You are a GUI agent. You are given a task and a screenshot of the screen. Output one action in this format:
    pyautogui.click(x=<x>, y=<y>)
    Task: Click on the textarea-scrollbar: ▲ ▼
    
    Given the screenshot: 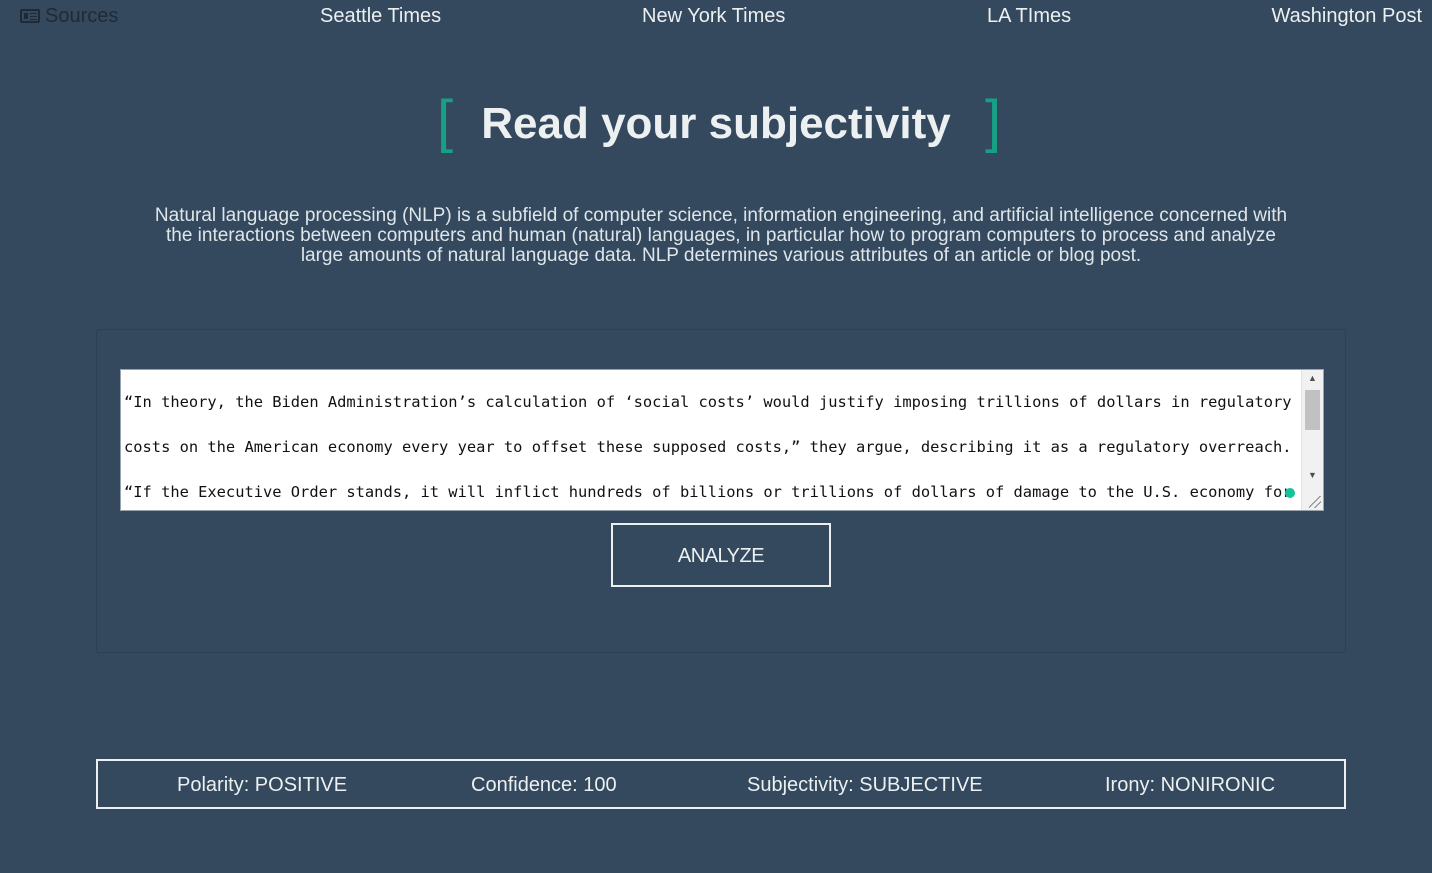 What is the action you would take?
    pyautogui.click(x=1312, y=440)
    